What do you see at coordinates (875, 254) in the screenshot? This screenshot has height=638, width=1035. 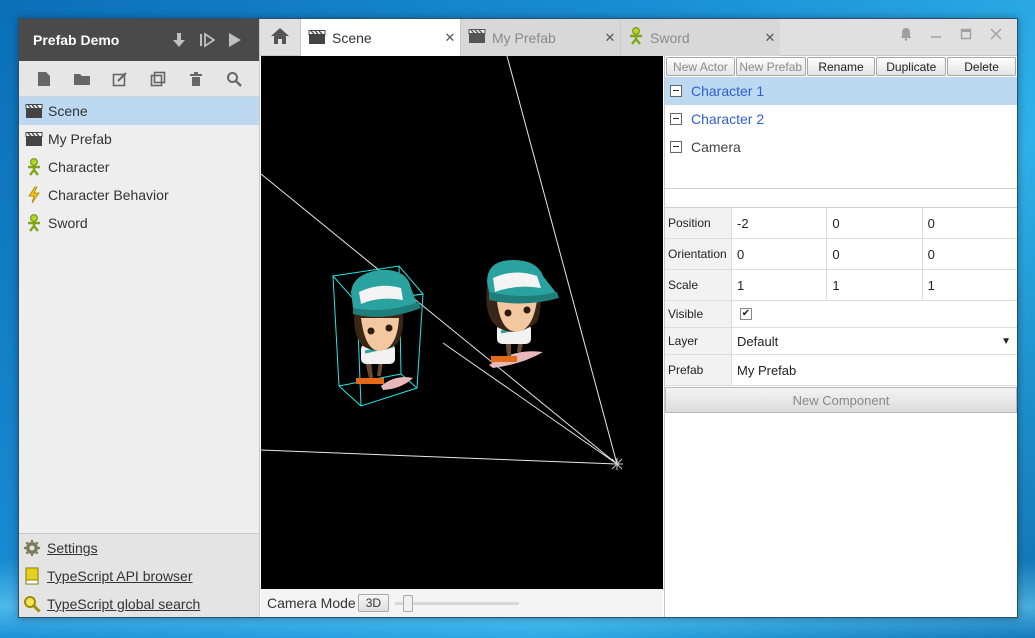 I see `orientation-y-field: 0` at bounding box center [875, 254].